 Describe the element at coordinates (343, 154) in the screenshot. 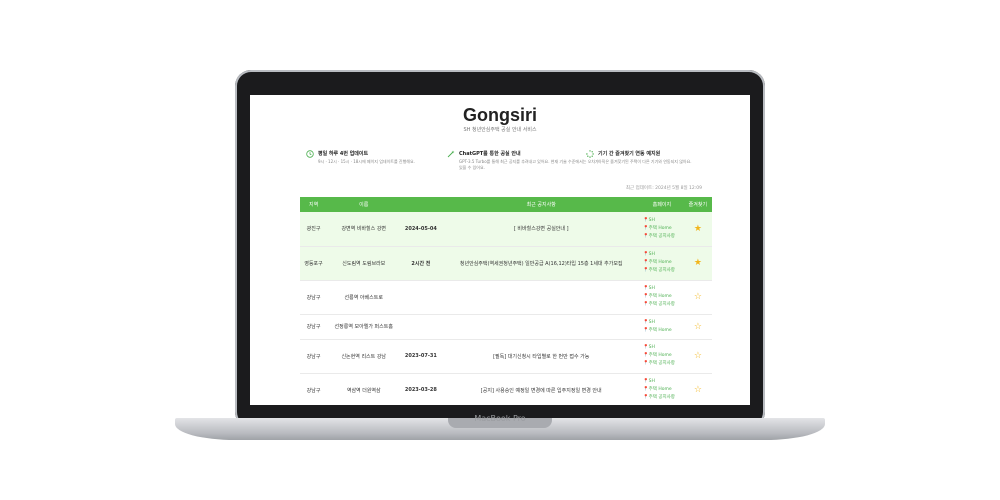

I see `feature-title: 평일 하루 4번 업데이트` at that location.